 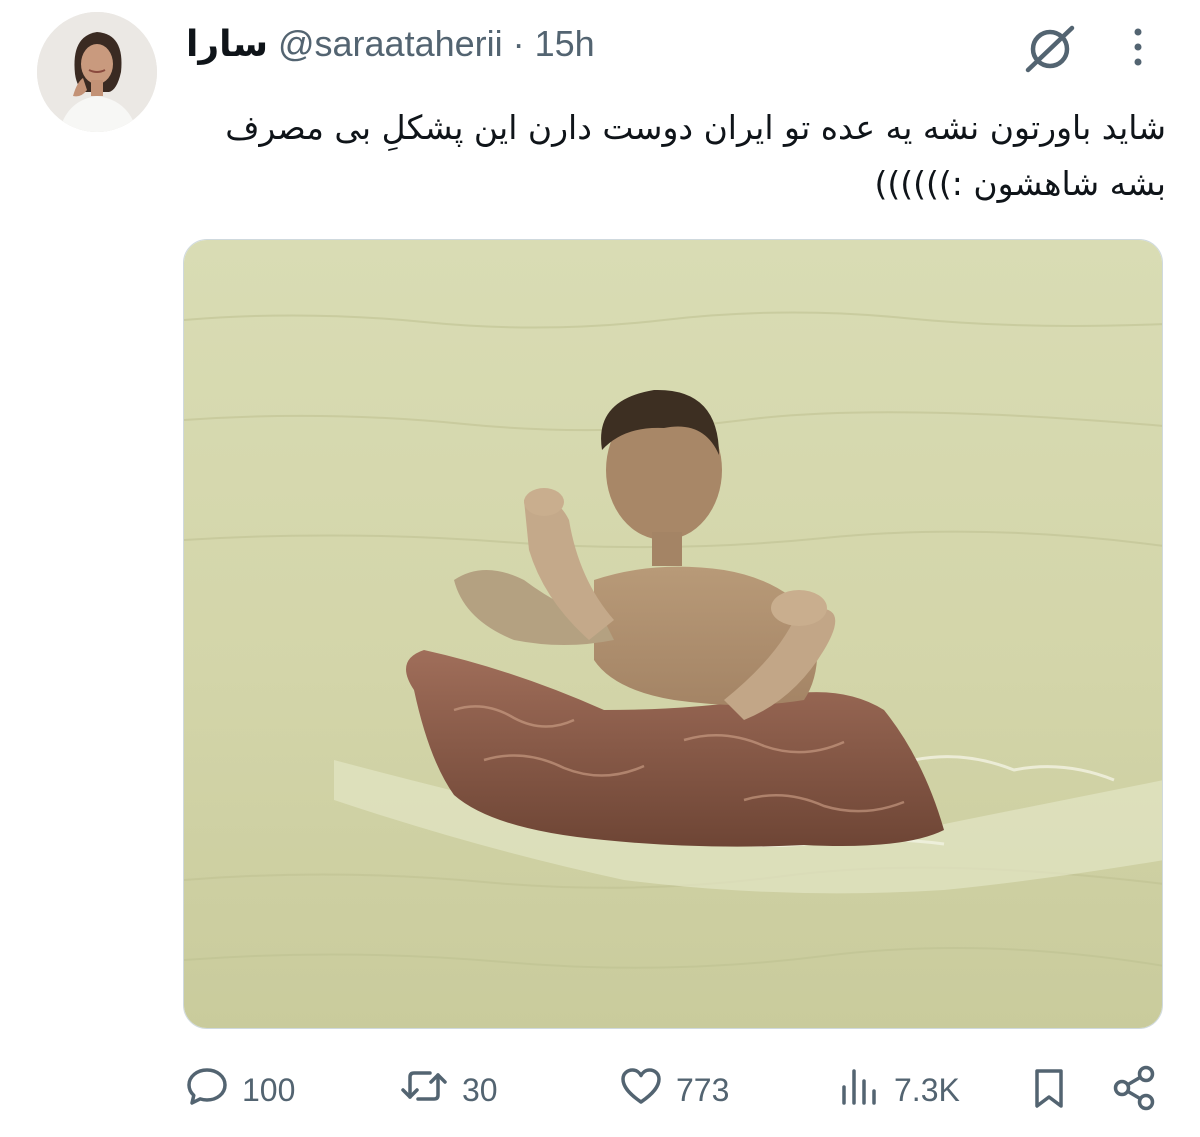 What do you see at coordinates (1050, 48) in the screenshot?
I see `grok-icon` at bounding box center [1050, 48].